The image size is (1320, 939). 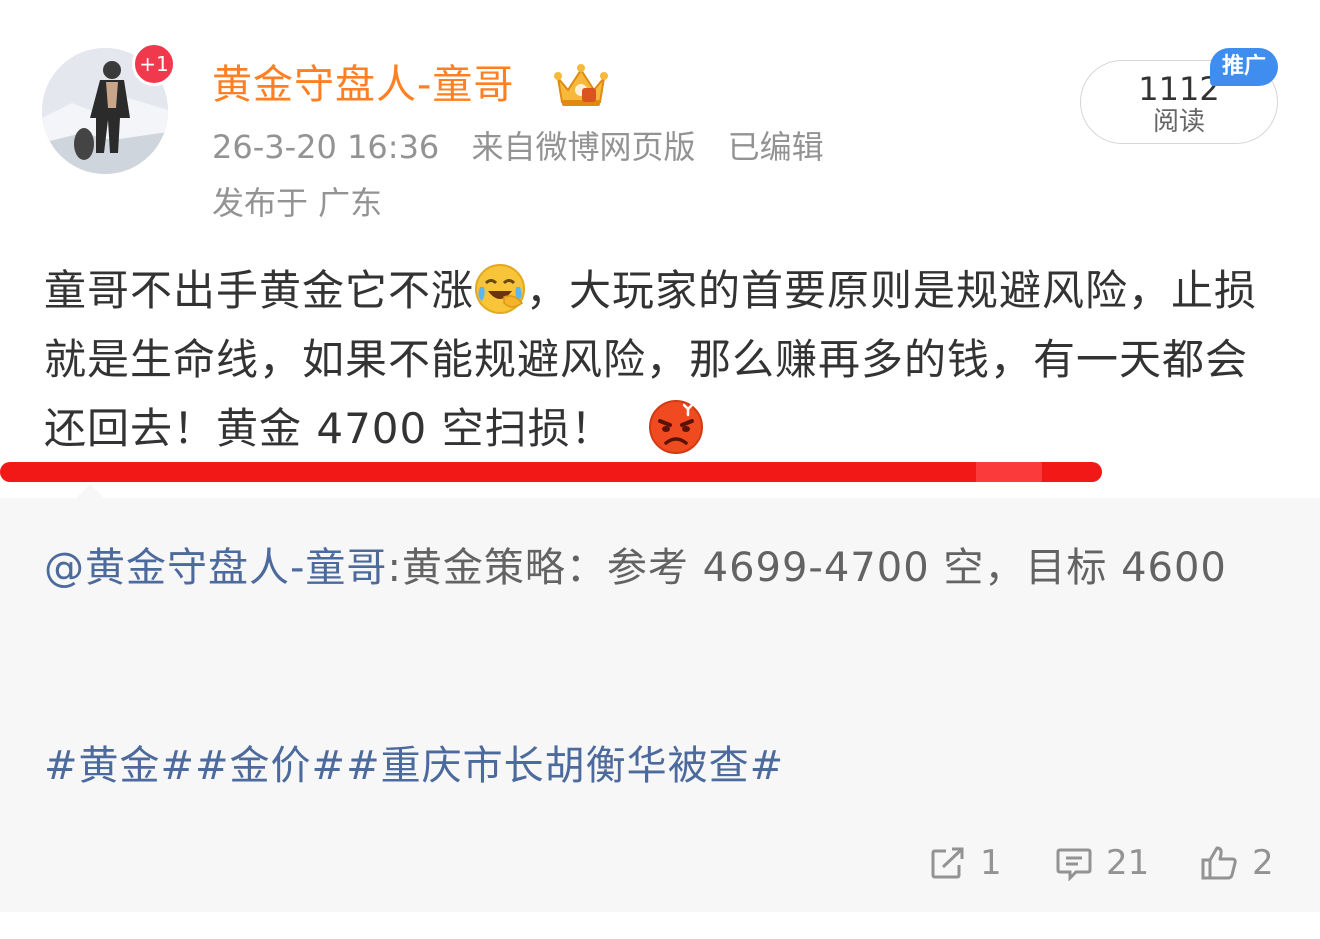 What do you see at coordinates (215, 568) in the screenshot?
I see `mention-link: @黄金守盘人-童哥` at bounding box center [215, 568].